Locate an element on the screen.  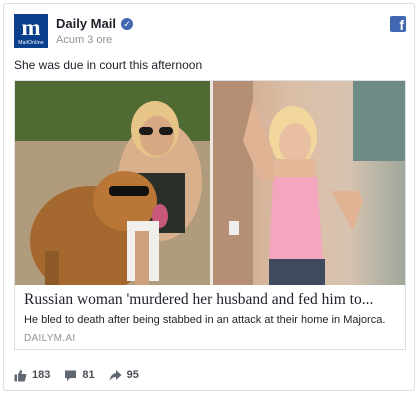
link-domain: DAILYM.AI is located at coordinates (50, 338).